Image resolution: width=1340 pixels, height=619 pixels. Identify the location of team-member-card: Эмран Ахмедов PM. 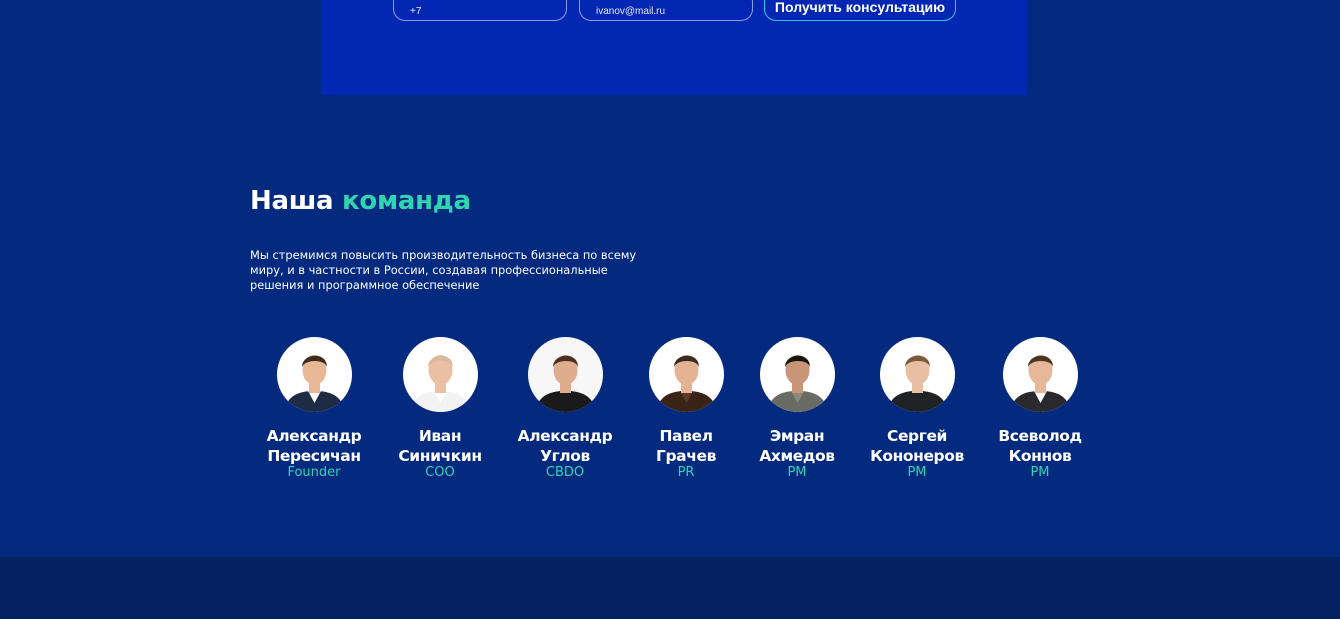
(797, 409).